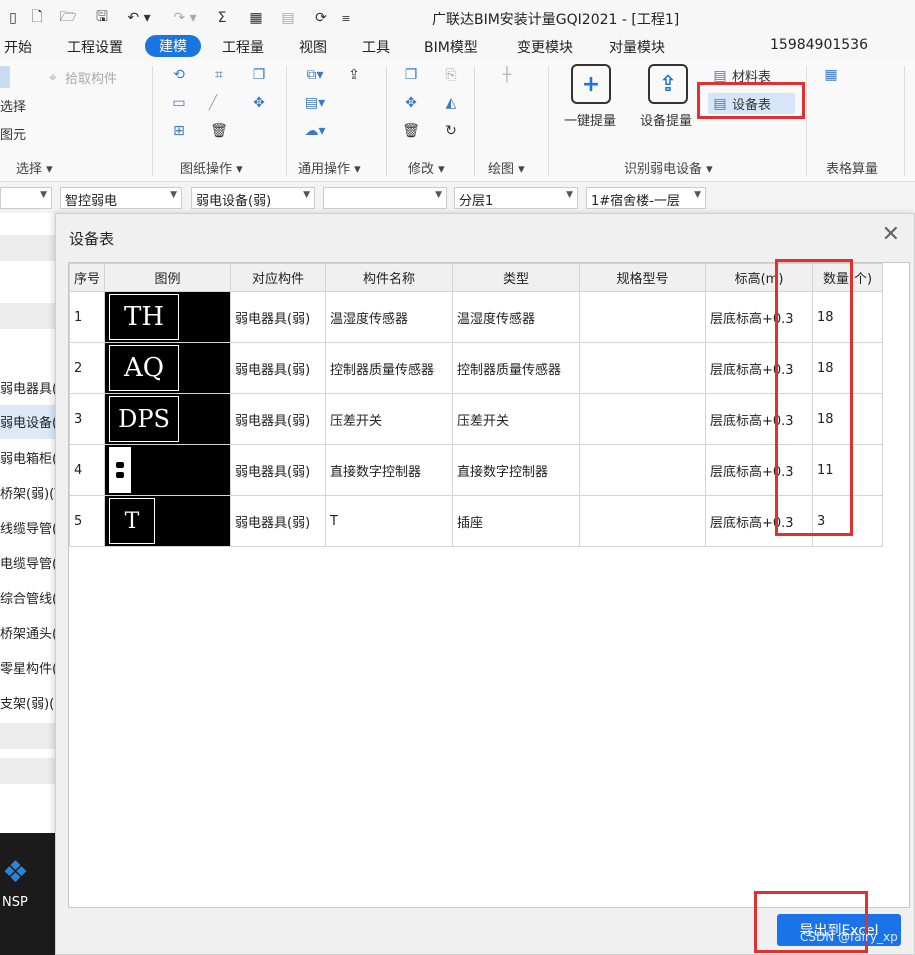 Image resolution: width=915 pixels, height=955 pixels. Describe the element at coordinates (179, 103) in the screenshot. I see `layer-icon: ▭` at that location.